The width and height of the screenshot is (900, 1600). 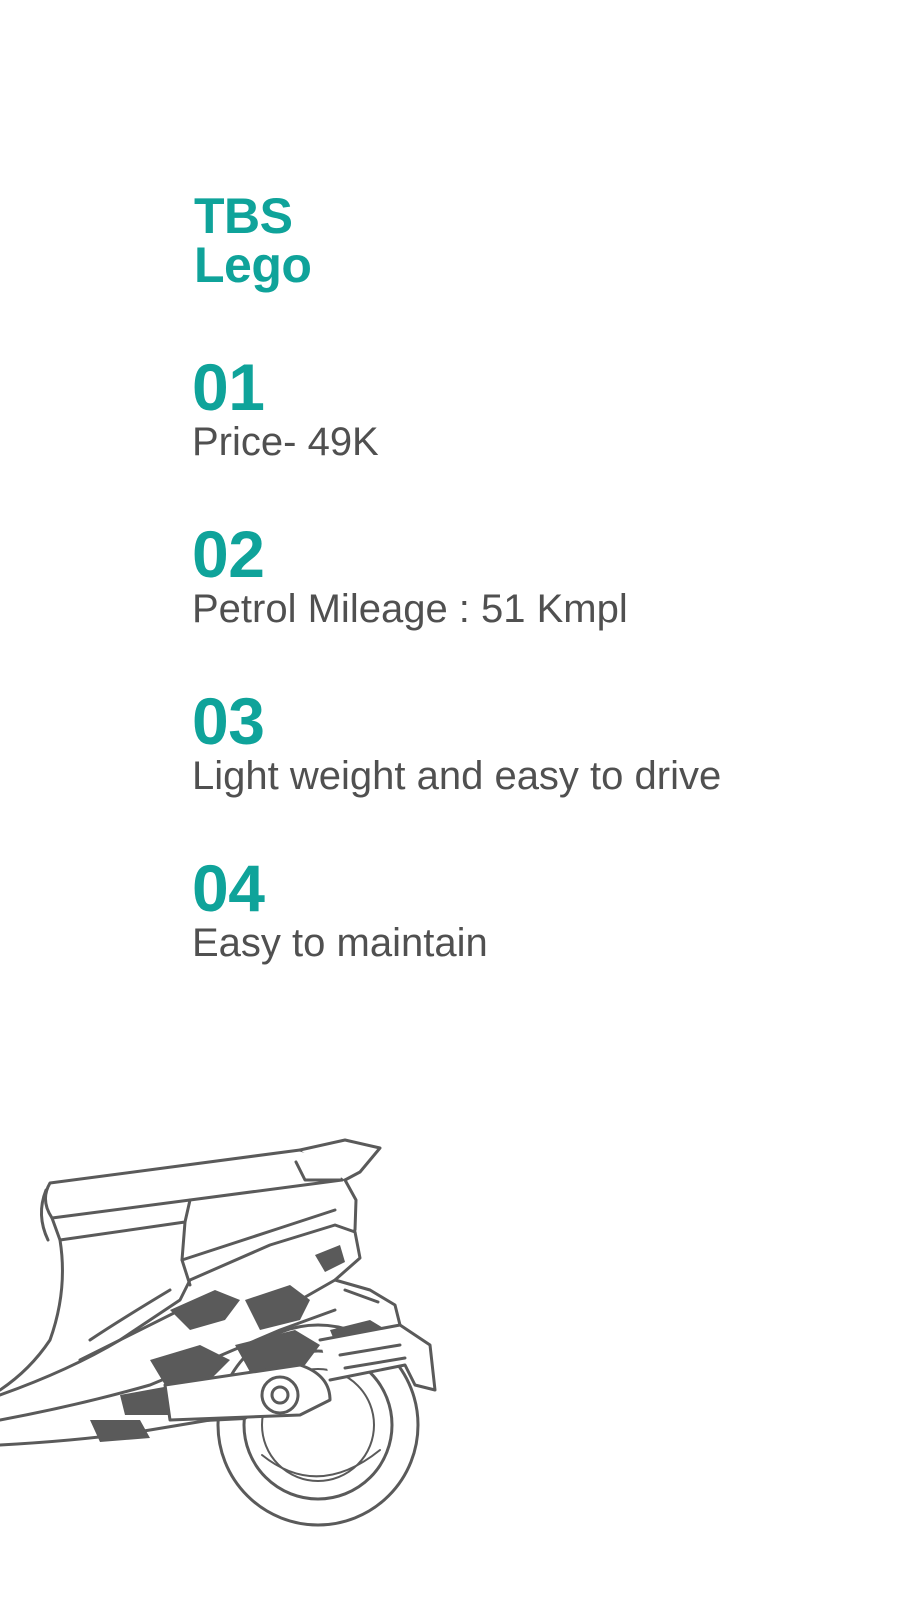 What do you see at coordinates (193, 1195) in the screenshot?
I see `seat` at bounding box center [193, 1195].